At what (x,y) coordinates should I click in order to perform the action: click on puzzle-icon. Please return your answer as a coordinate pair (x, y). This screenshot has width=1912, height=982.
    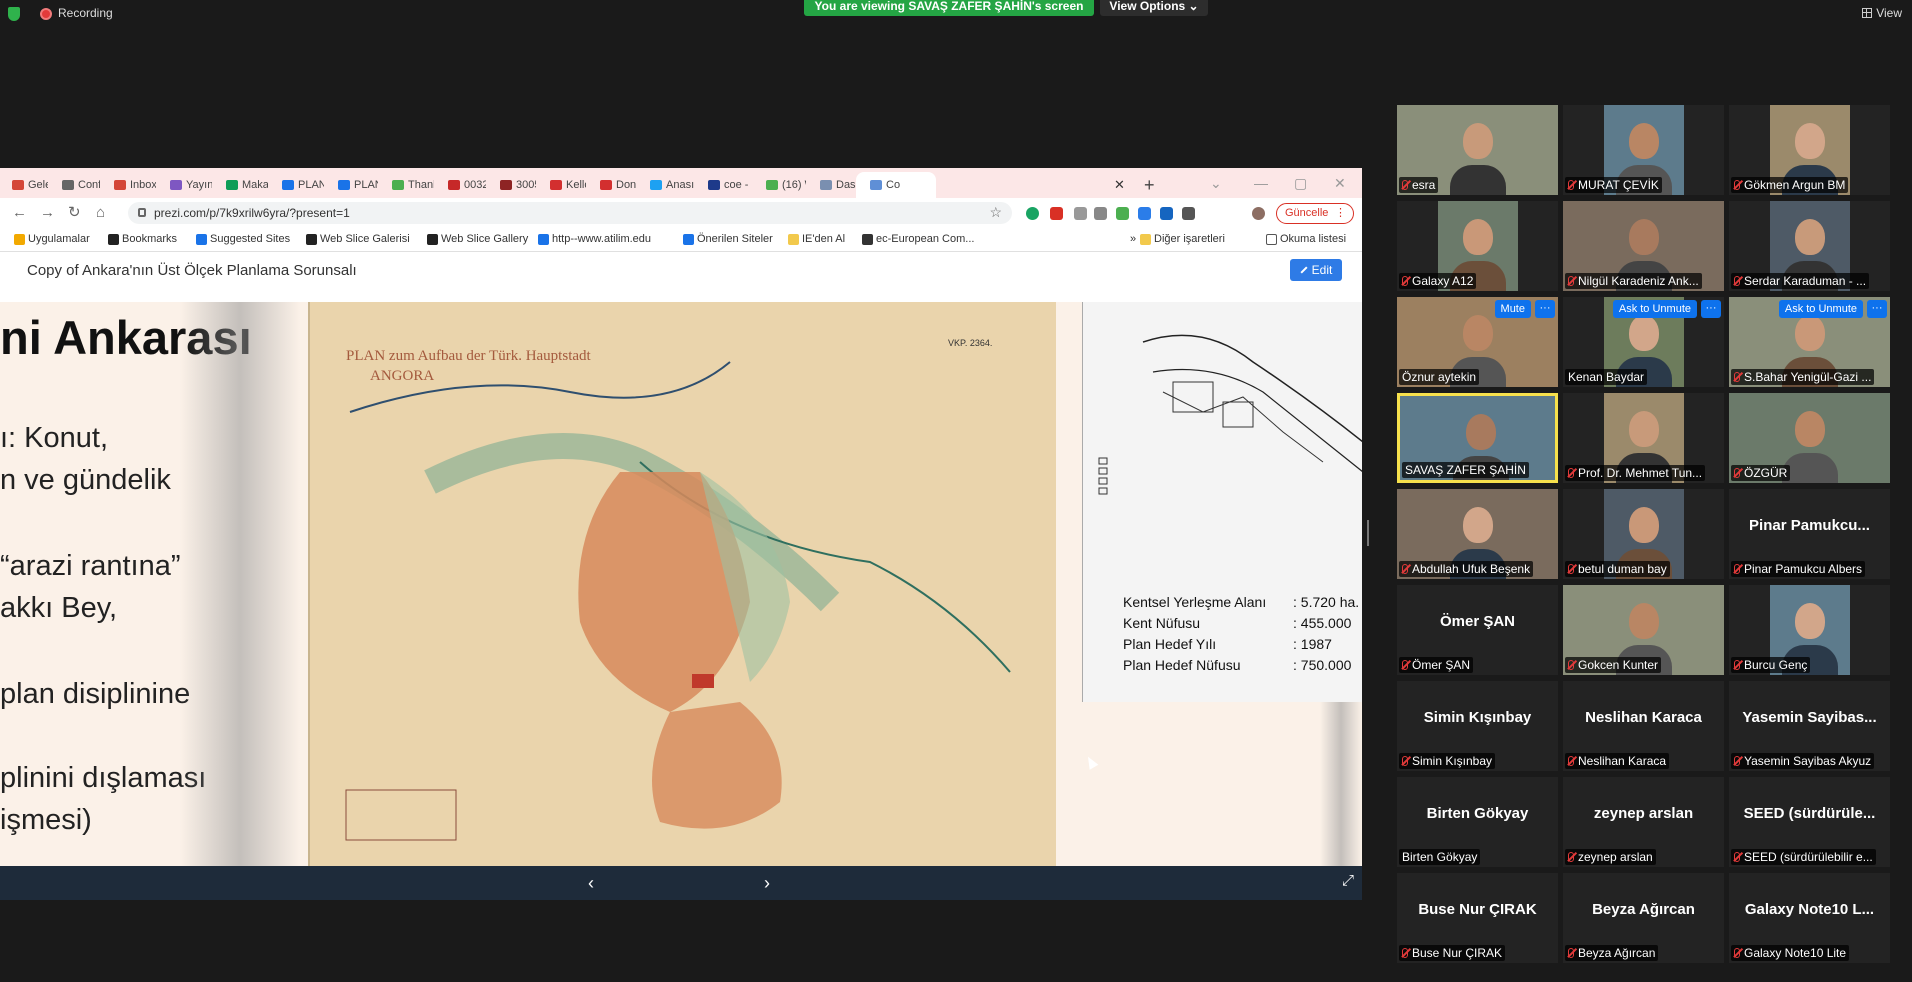
    Looking at the image, I should click on (1188, 213).